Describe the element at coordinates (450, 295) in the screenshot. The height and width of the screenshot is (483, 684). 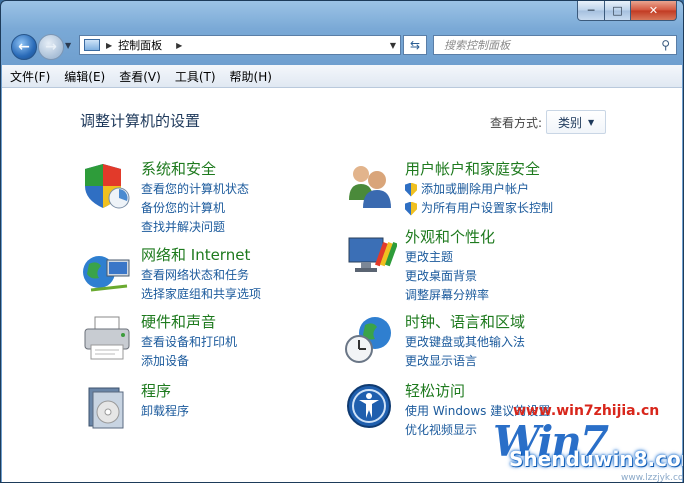
I see `category-link: 调整屏幕分辨率` at that location.